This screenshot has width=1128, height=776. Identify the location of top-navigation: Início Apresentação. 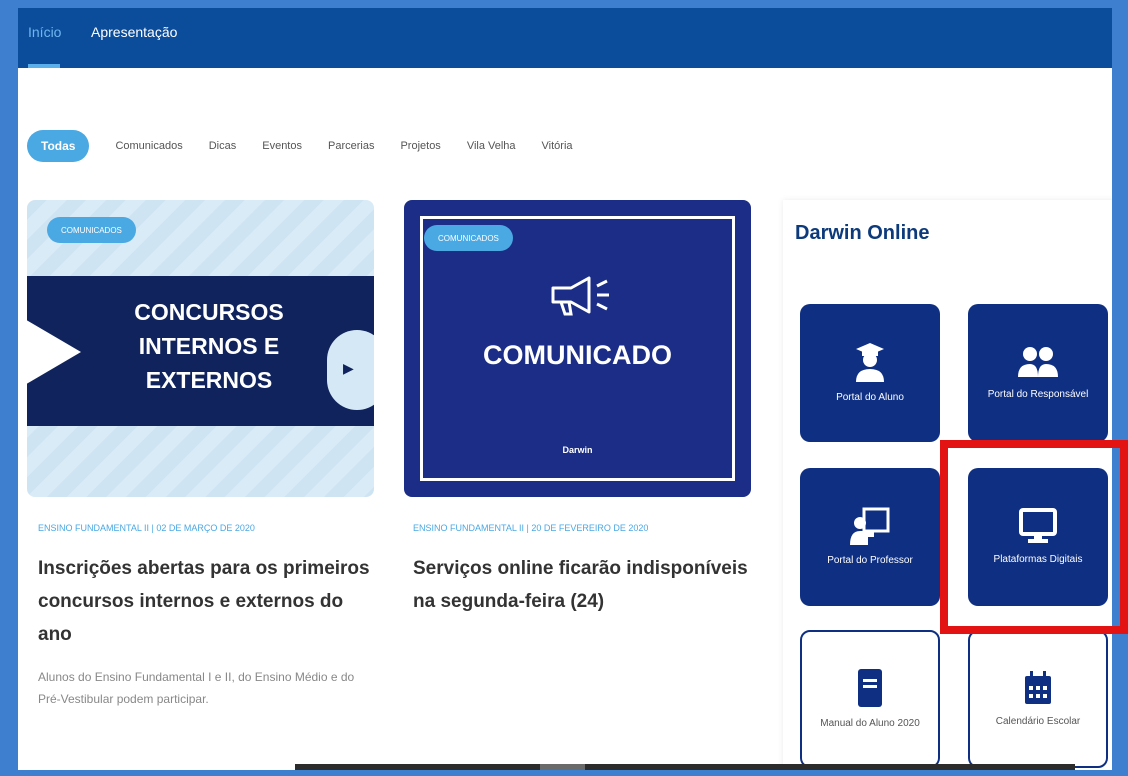
(565, 38).